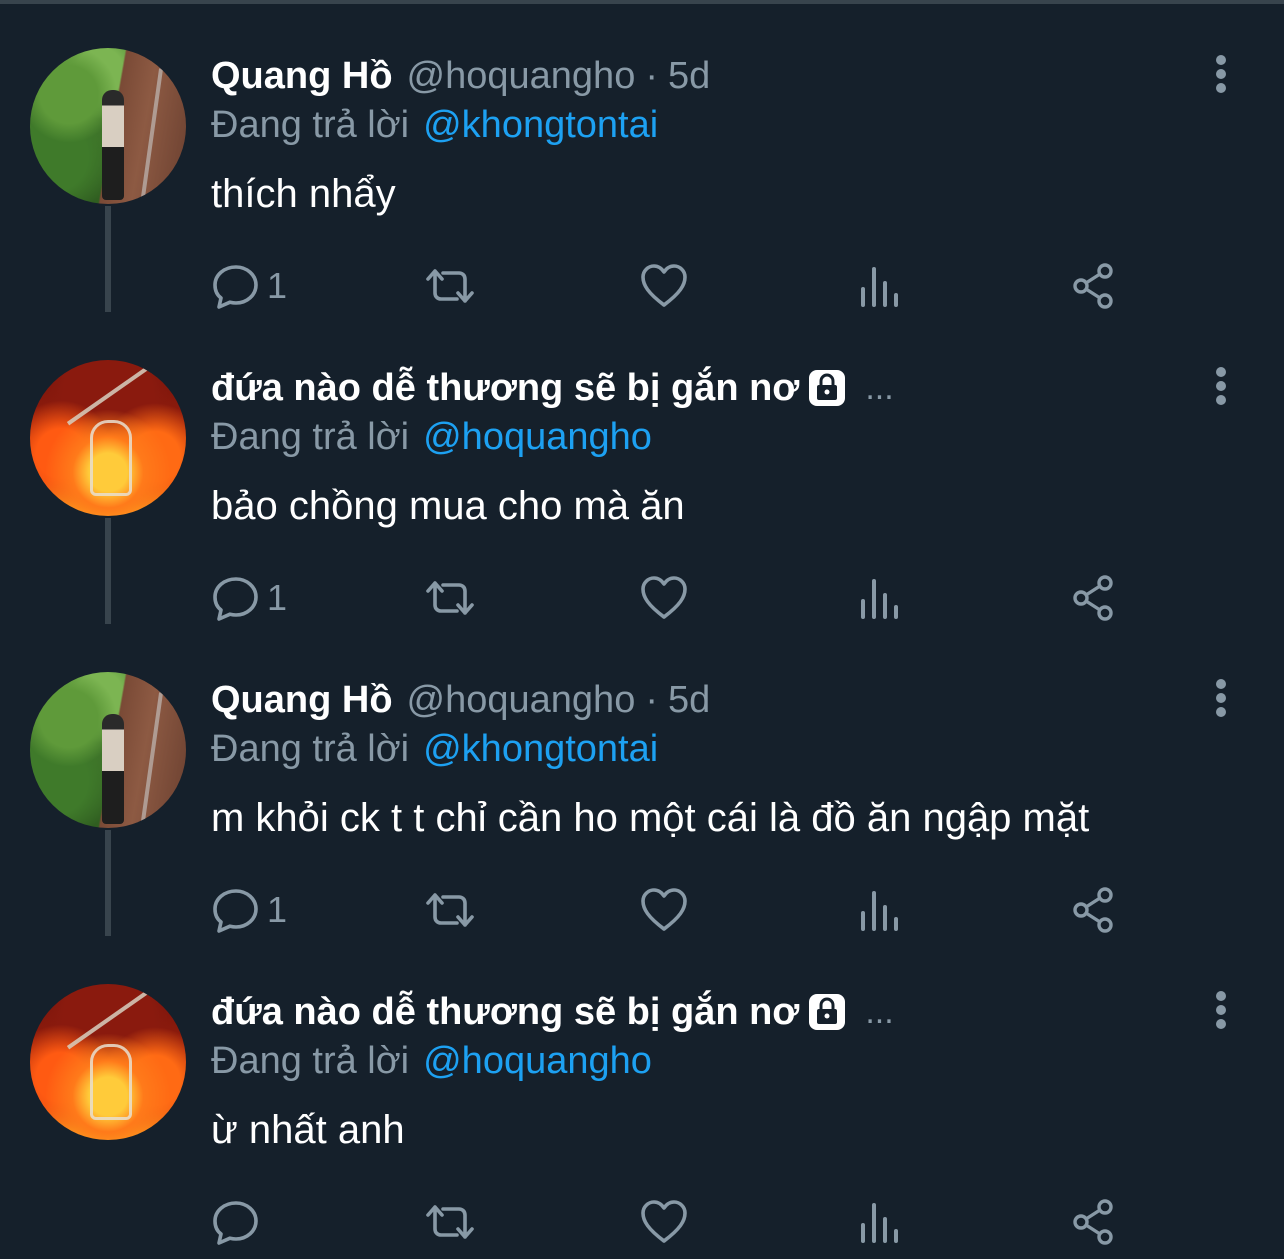 The width and height of the screenshot is (1284, 1259). Describe the element at coordinates (308, 1130) in the screenshot. I see `tweet-text: ừ nhất anh` at that location.